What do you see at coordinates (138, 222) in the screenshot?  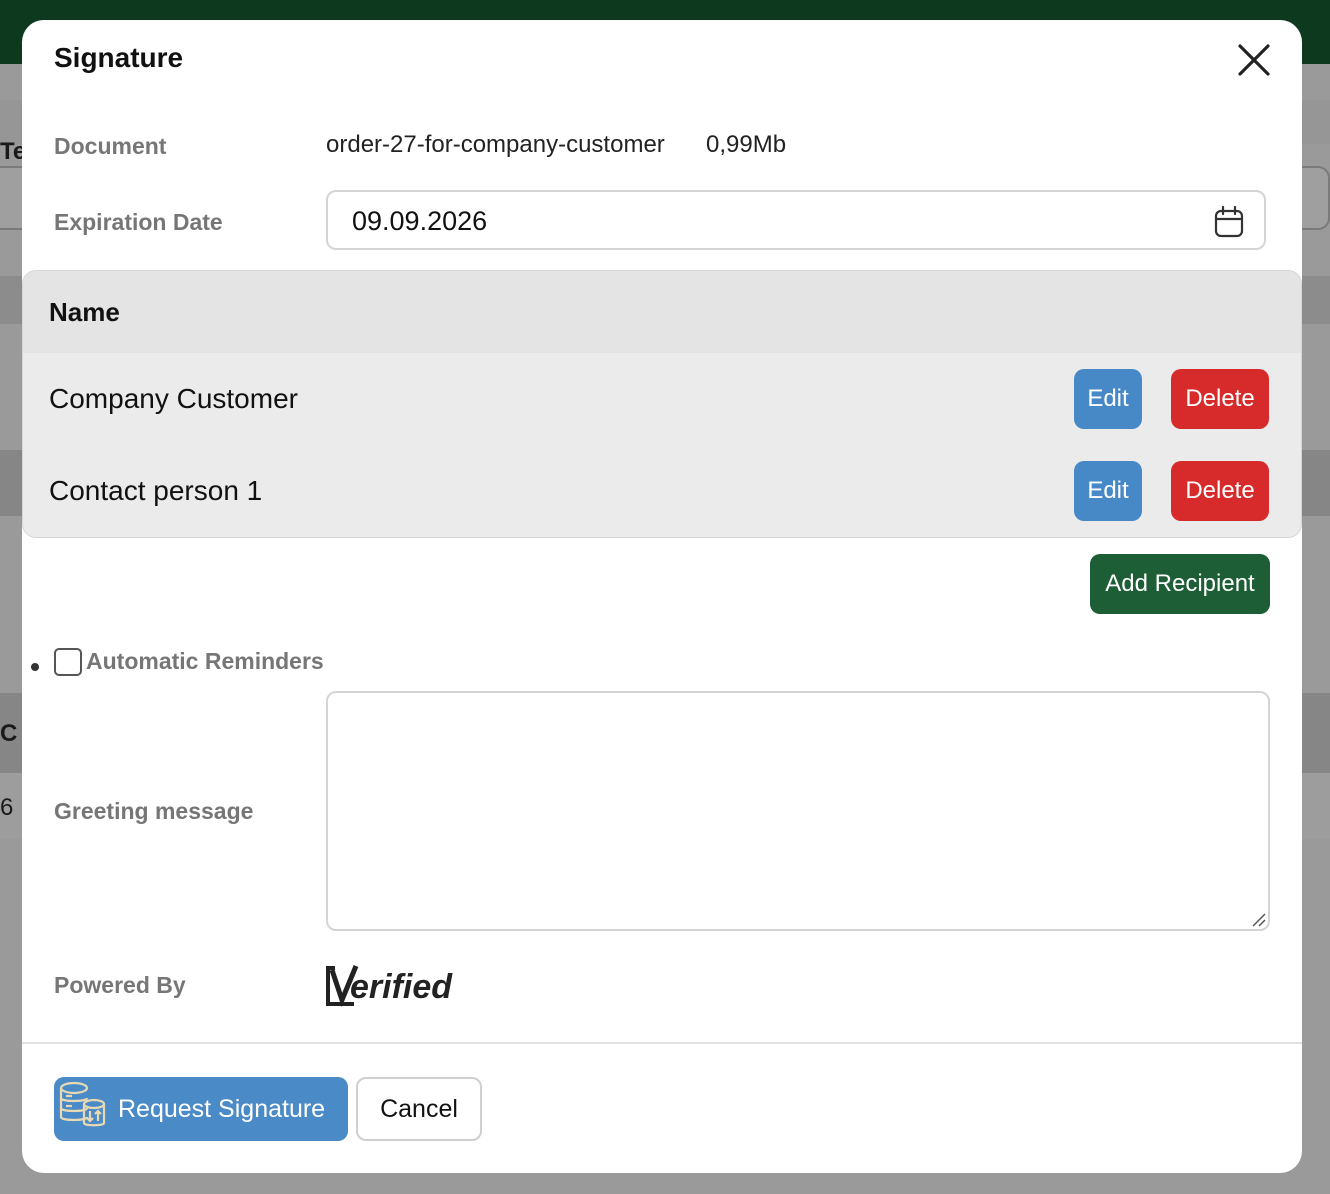 I see `expiration-date-label: Expiration Date` at bounding box center [138, 222].